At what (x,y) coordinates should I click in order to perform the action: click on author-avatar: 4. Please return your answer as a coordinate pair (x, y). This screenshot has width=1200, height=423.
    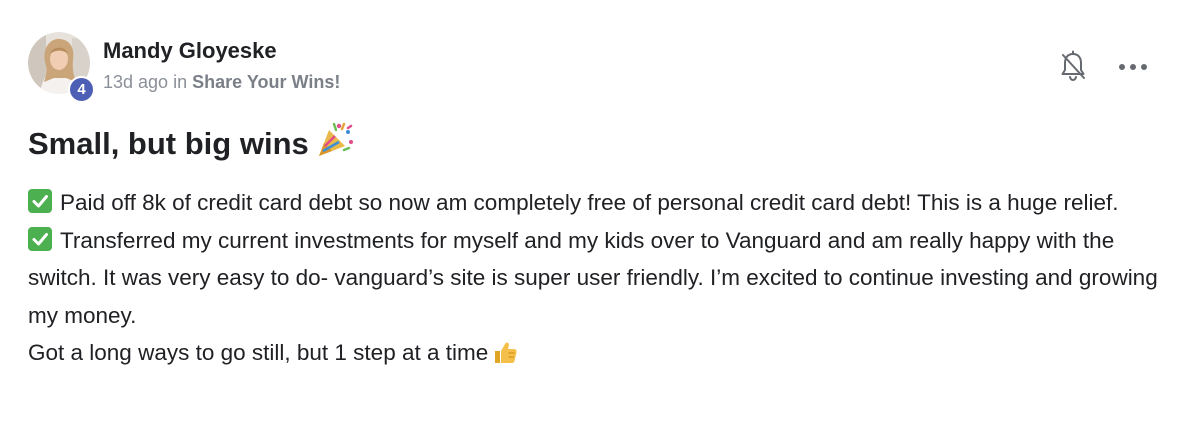
    Looking at the image, I should click on (61, 67).